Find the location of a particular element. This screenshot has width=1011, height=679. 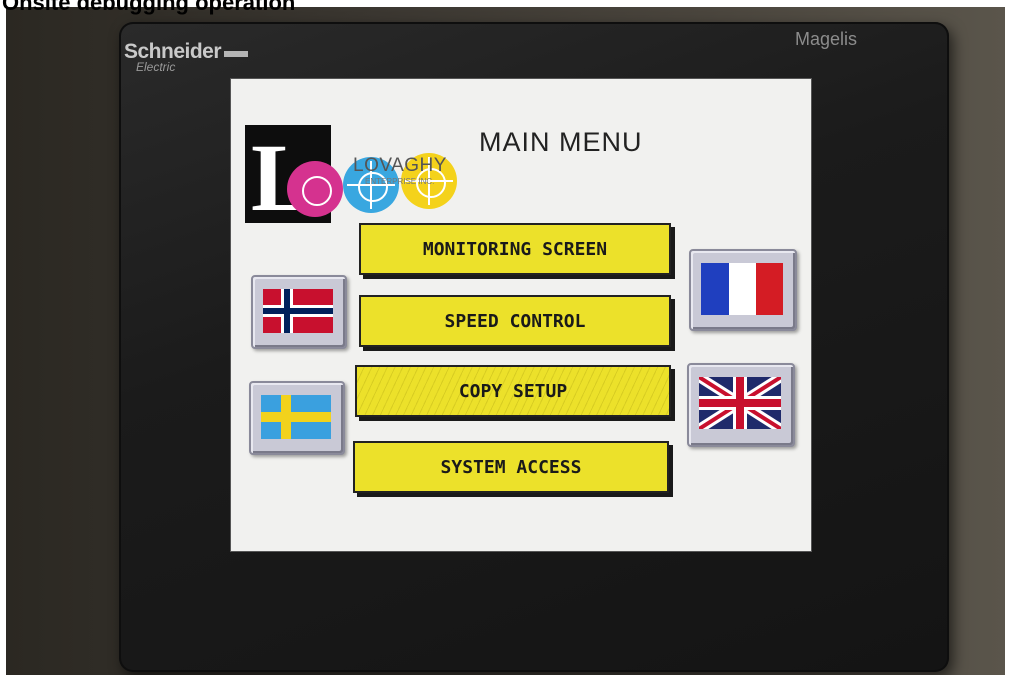

model-label: Magelis is located at coordinates (825, 39).